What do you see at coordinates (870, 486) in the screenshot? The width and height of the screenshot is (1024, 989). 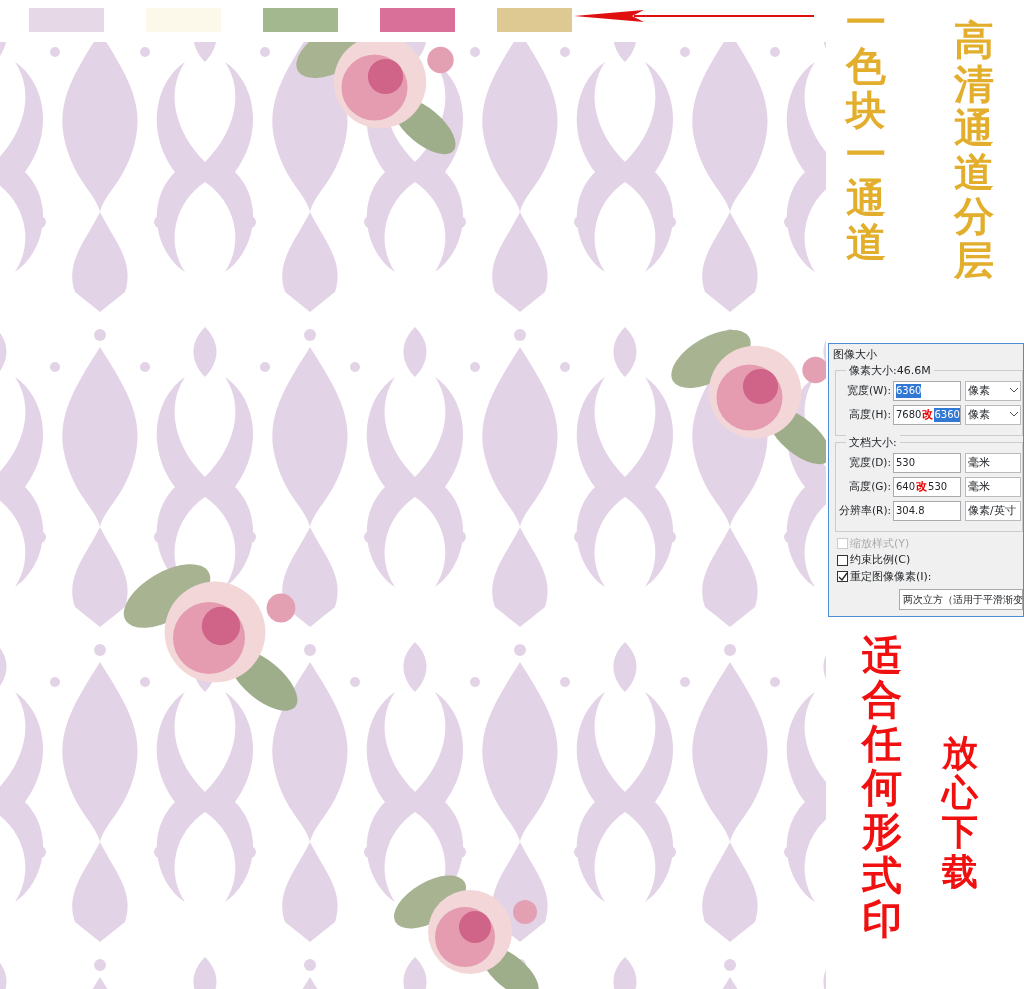 I see `field-label: 高度(G):` at bounding box center [870, 486].